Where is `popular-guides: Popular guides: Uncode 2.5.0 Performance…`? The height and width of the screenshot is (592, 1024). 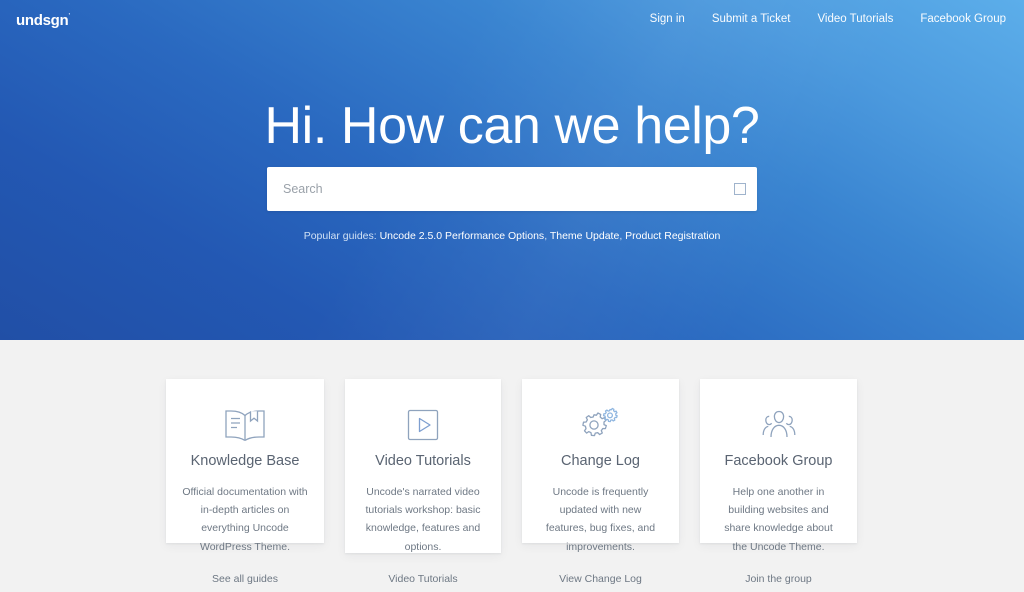
popular-guides: Popular guides: Uncode 2.5.0 Performance… is located at coordinates (512, 236).